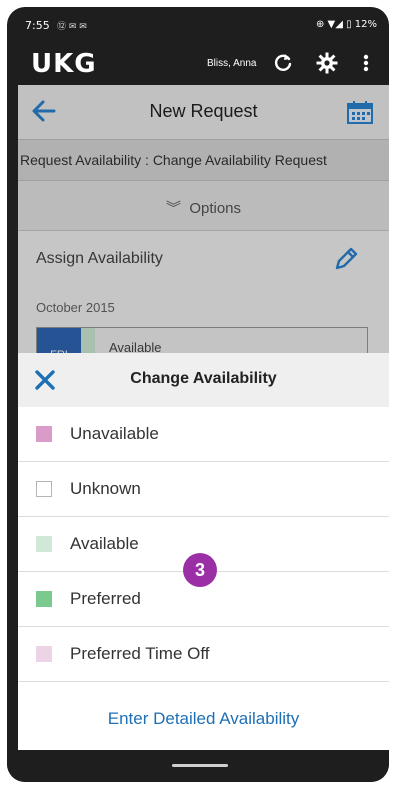  What do you see at coordinates (105, 598) in the screenshot?
I see `option-label: Preferred` at bounding box center [105, 598].